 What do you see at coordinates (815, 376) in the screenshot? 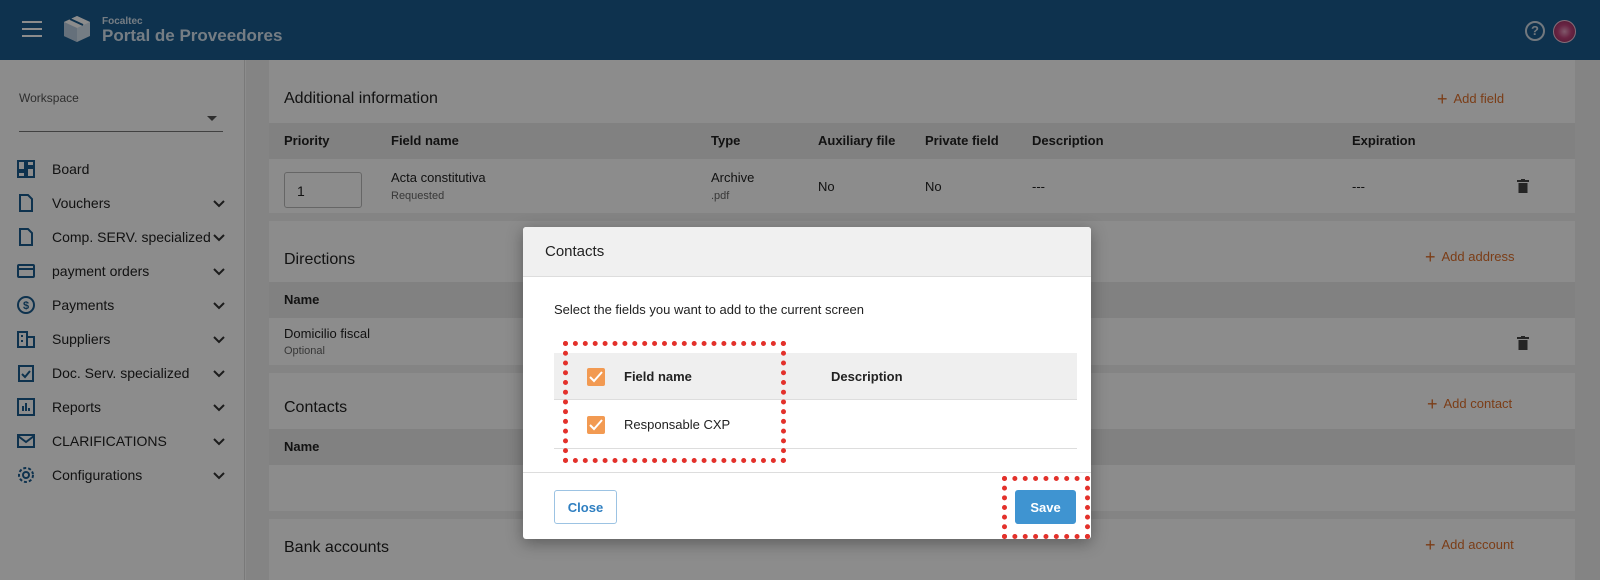
I see `modal-table-header: Field name Description` at bounding box center [815, 376].